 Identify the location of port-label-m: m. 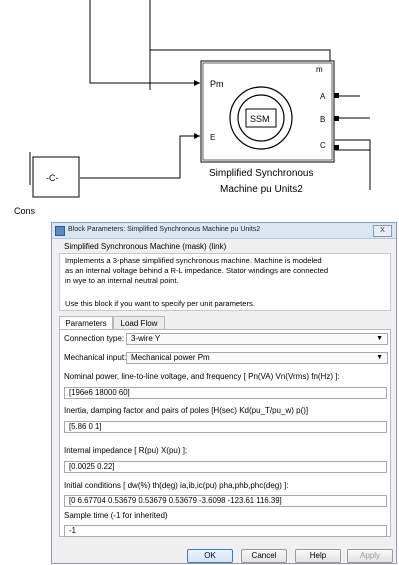
(319, 69).